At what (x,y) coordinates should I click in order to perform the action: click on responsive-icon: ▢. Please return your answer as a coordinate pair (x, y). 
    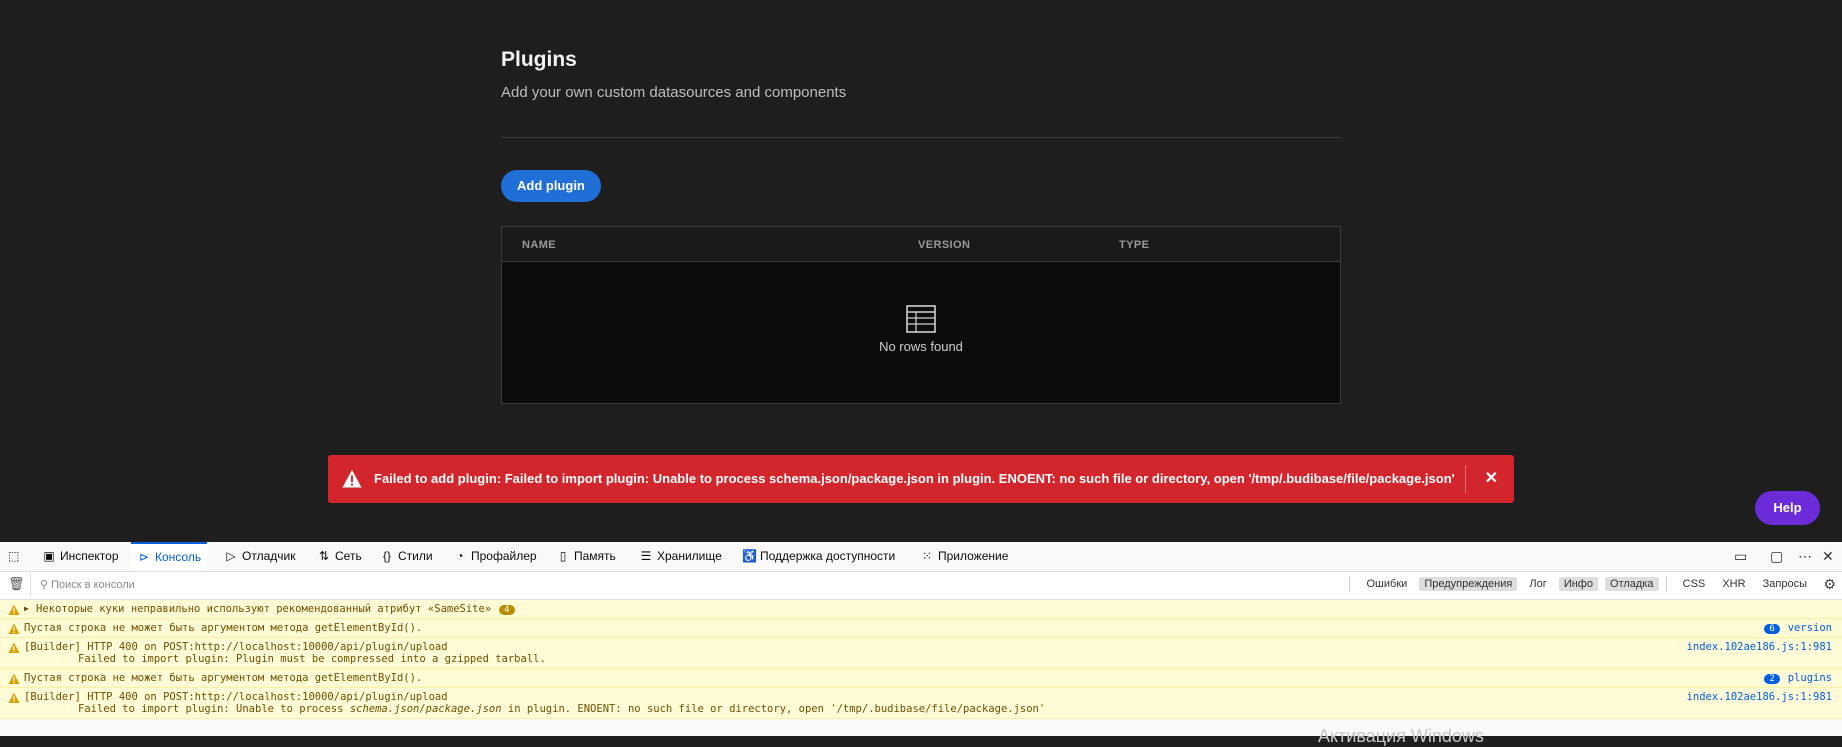
    Looking at the image, I should click on (1776, 556).